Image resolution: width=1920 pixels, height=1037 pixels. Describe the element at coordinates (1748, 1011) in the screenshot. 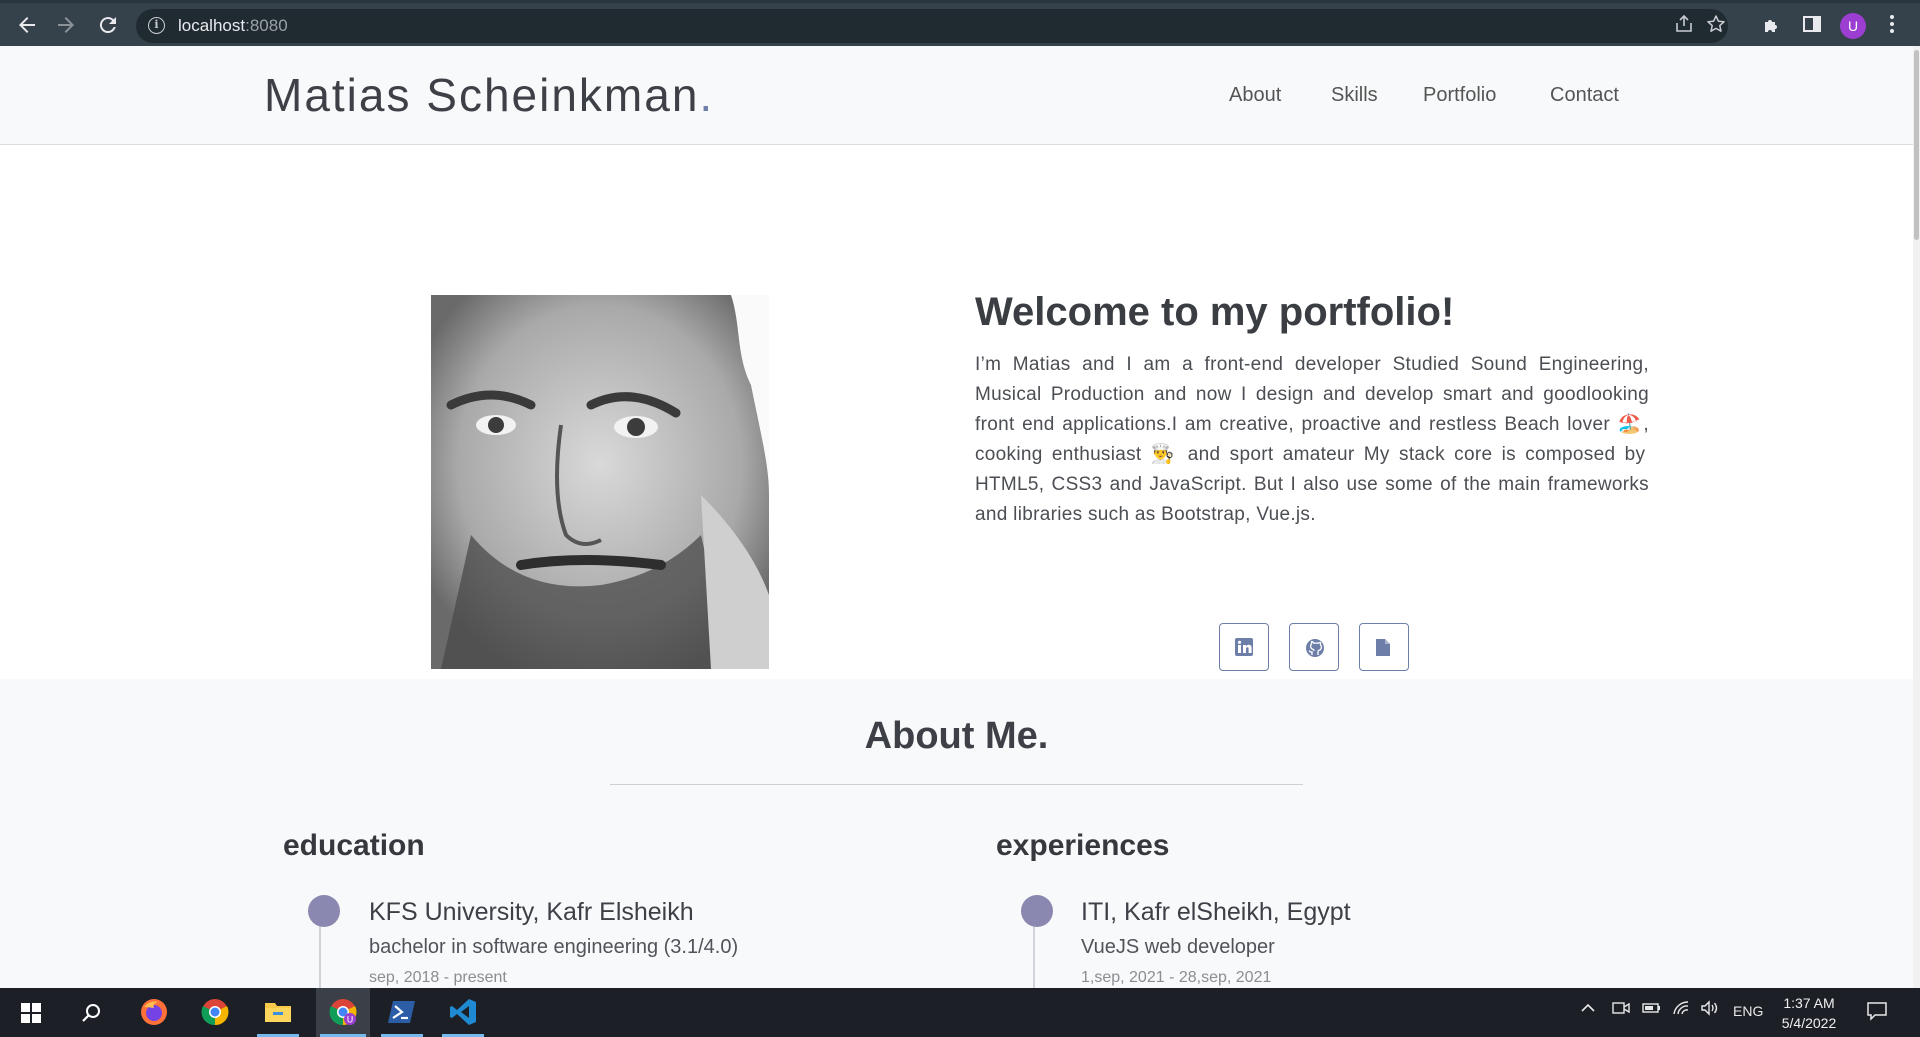

I see `input-language: ENG` at that location.